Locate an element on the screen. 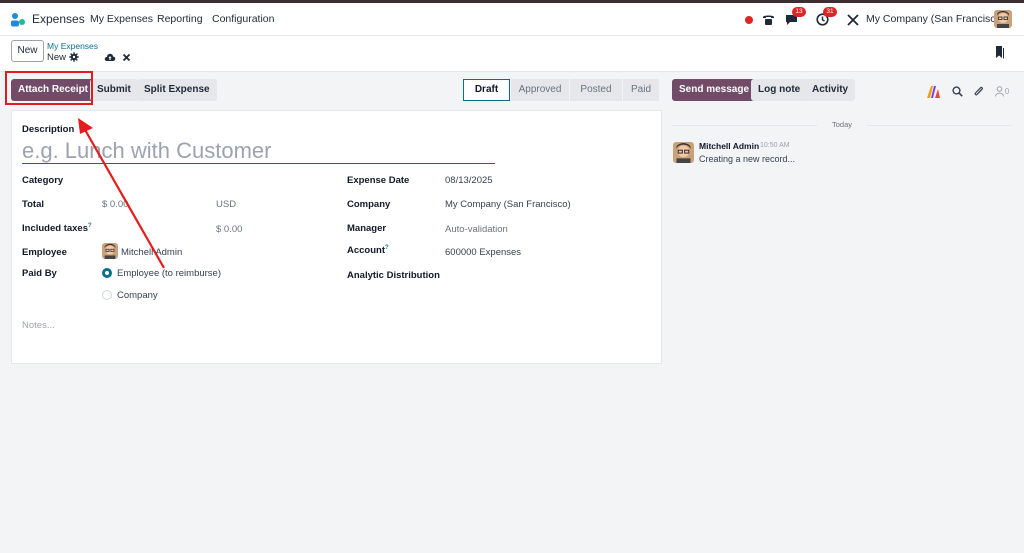 This screenshot has width=1024, height=553. employee-avatar is located at coordinates (110, 251).